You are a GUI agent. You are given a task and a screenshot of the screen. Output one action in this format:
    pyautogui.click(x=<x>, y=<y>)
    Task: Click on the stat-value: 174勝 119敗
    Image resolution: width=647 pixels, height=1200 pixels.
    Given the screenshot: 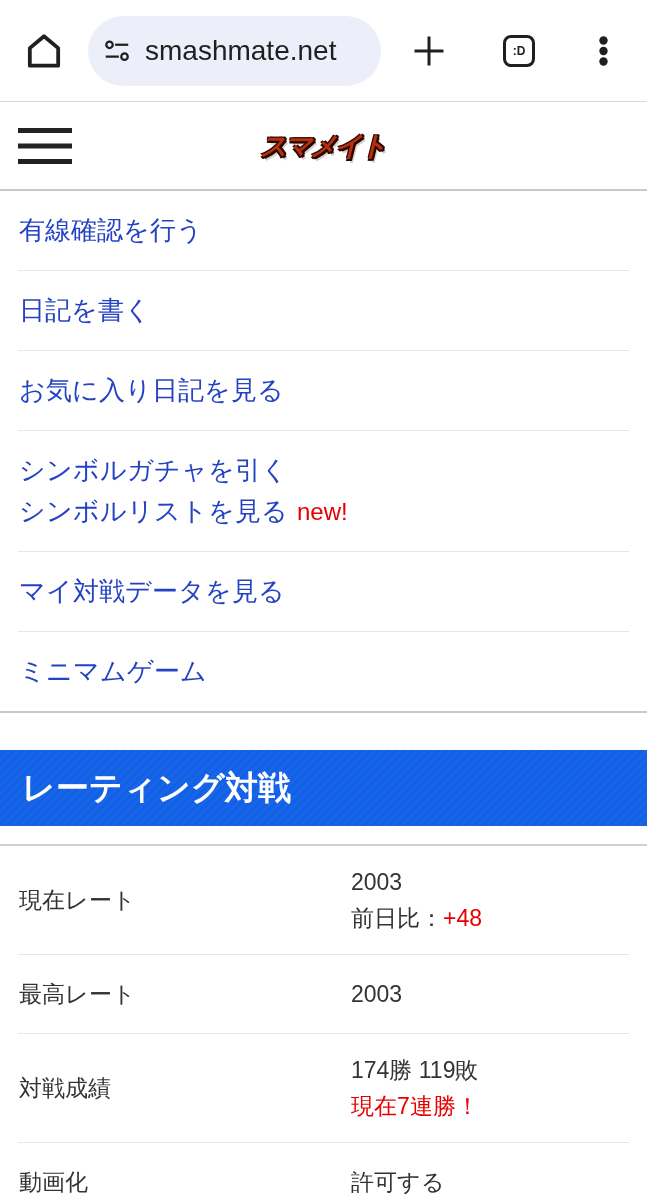 What is the action you would take?
    pyautogui.click(x=415, y=1070)
    